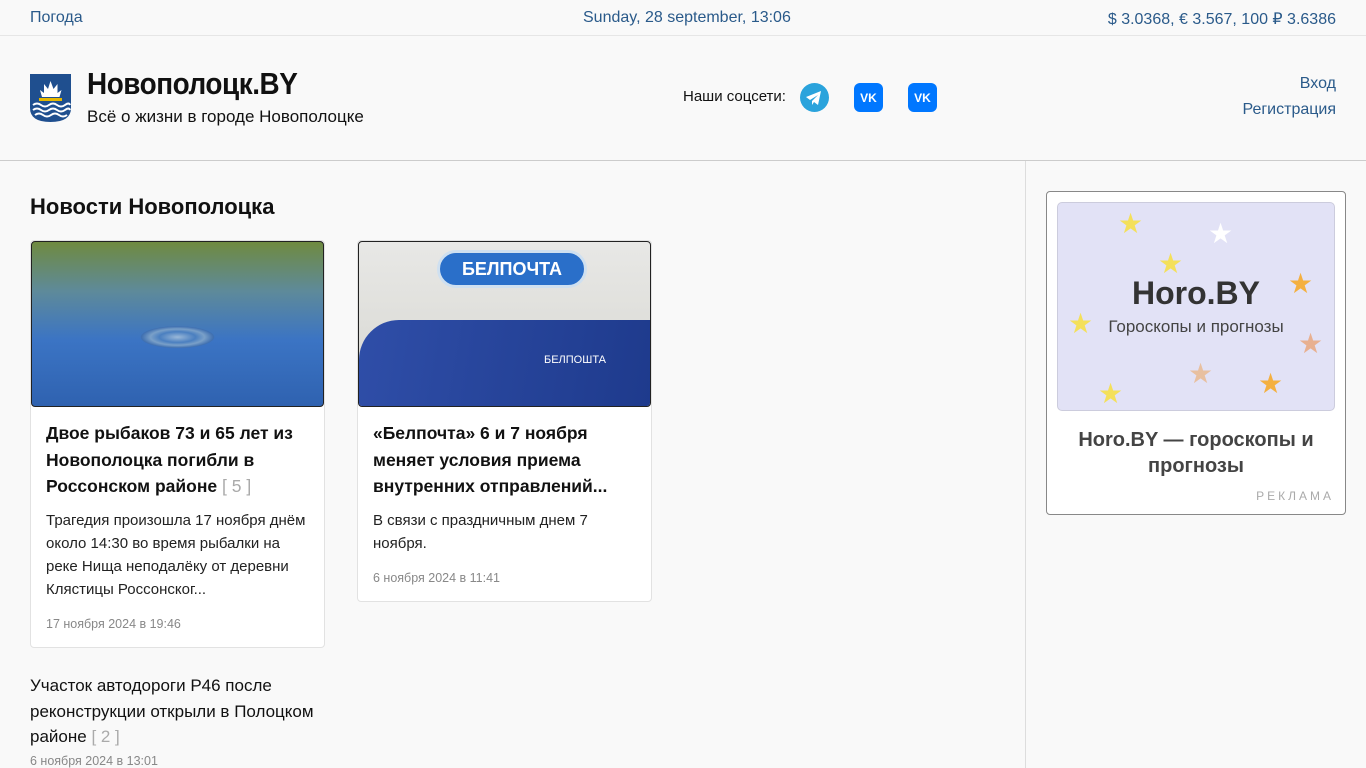  What do you see at coordinates (94, 761) in the screenshot?
I see `news-date: 6 ноября 2024 в 13:01` at bounding box center [94, 761].